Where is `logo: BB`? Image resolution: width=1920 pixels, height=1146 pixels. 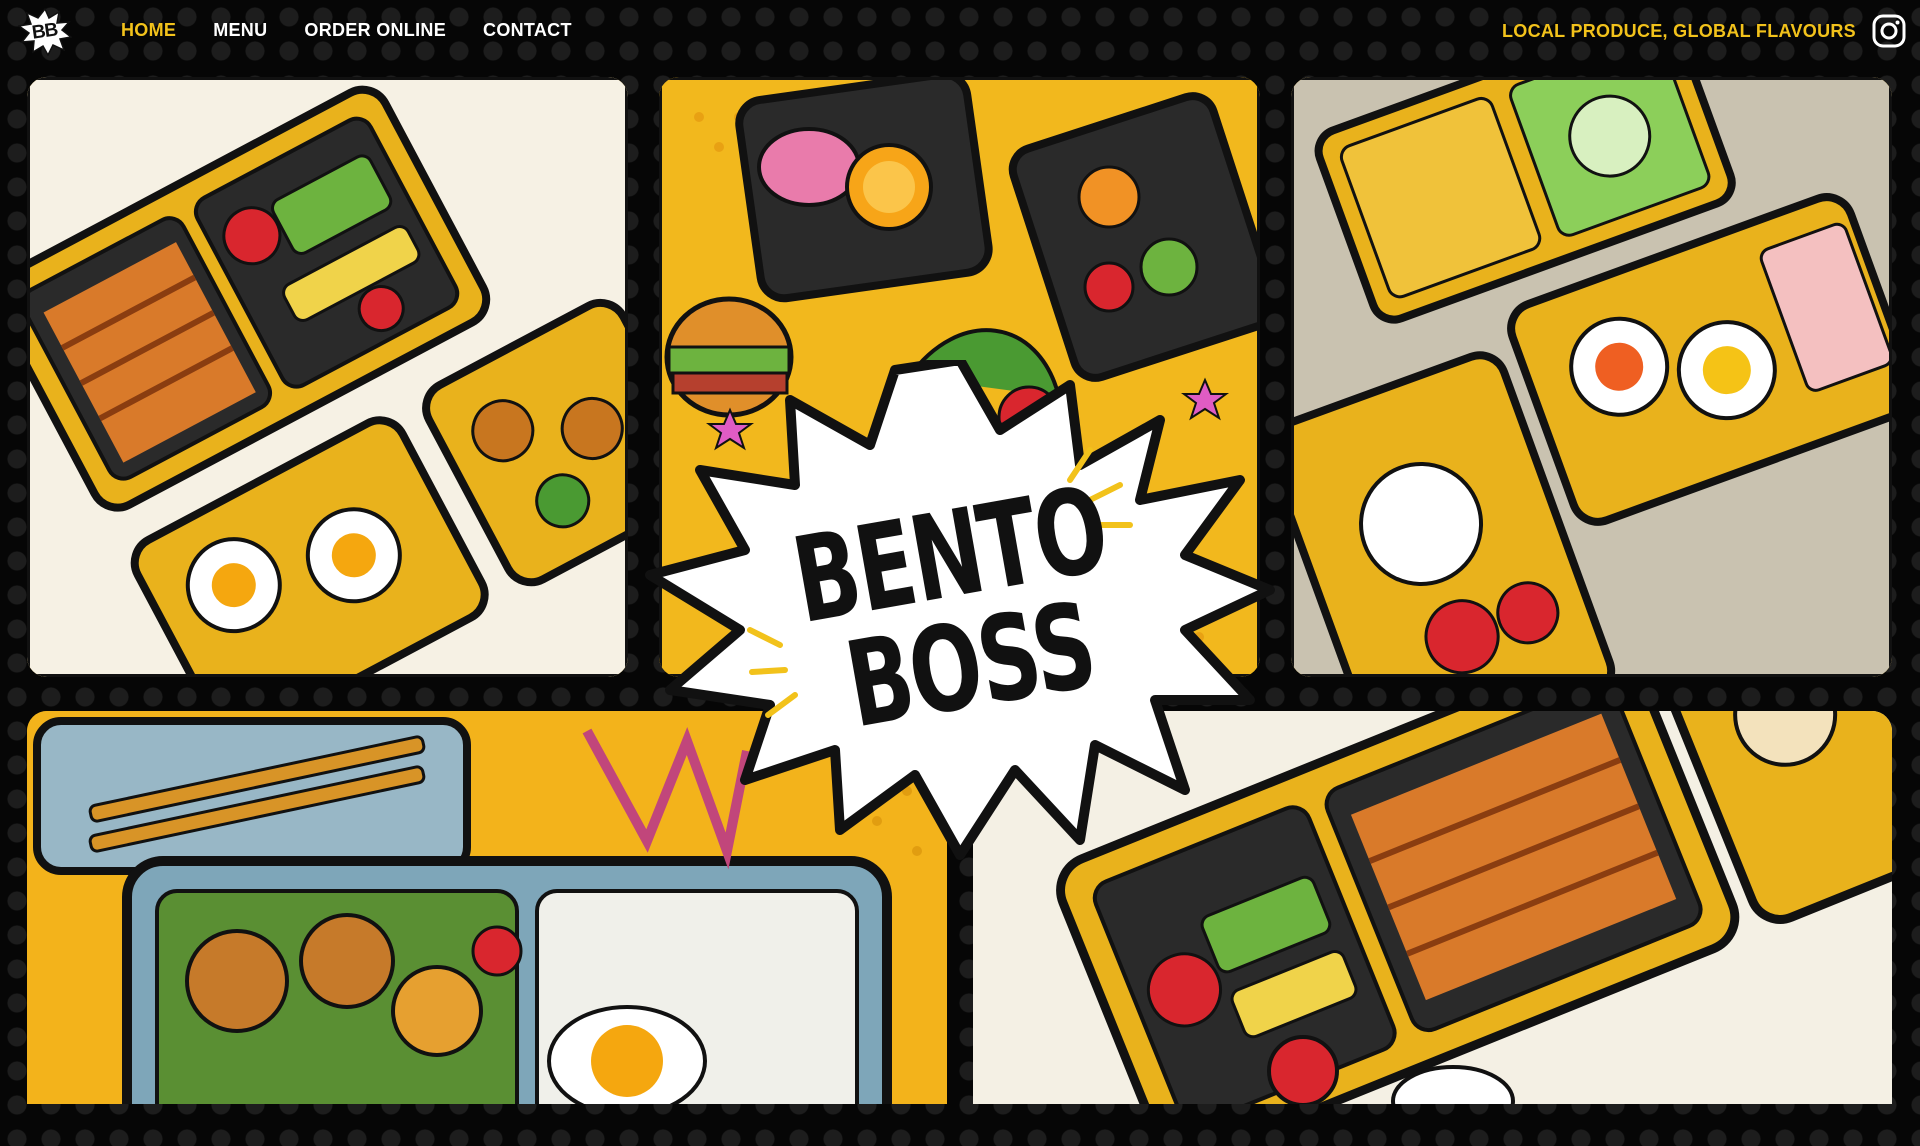
logo: BB is located at coordinates (45, 32).